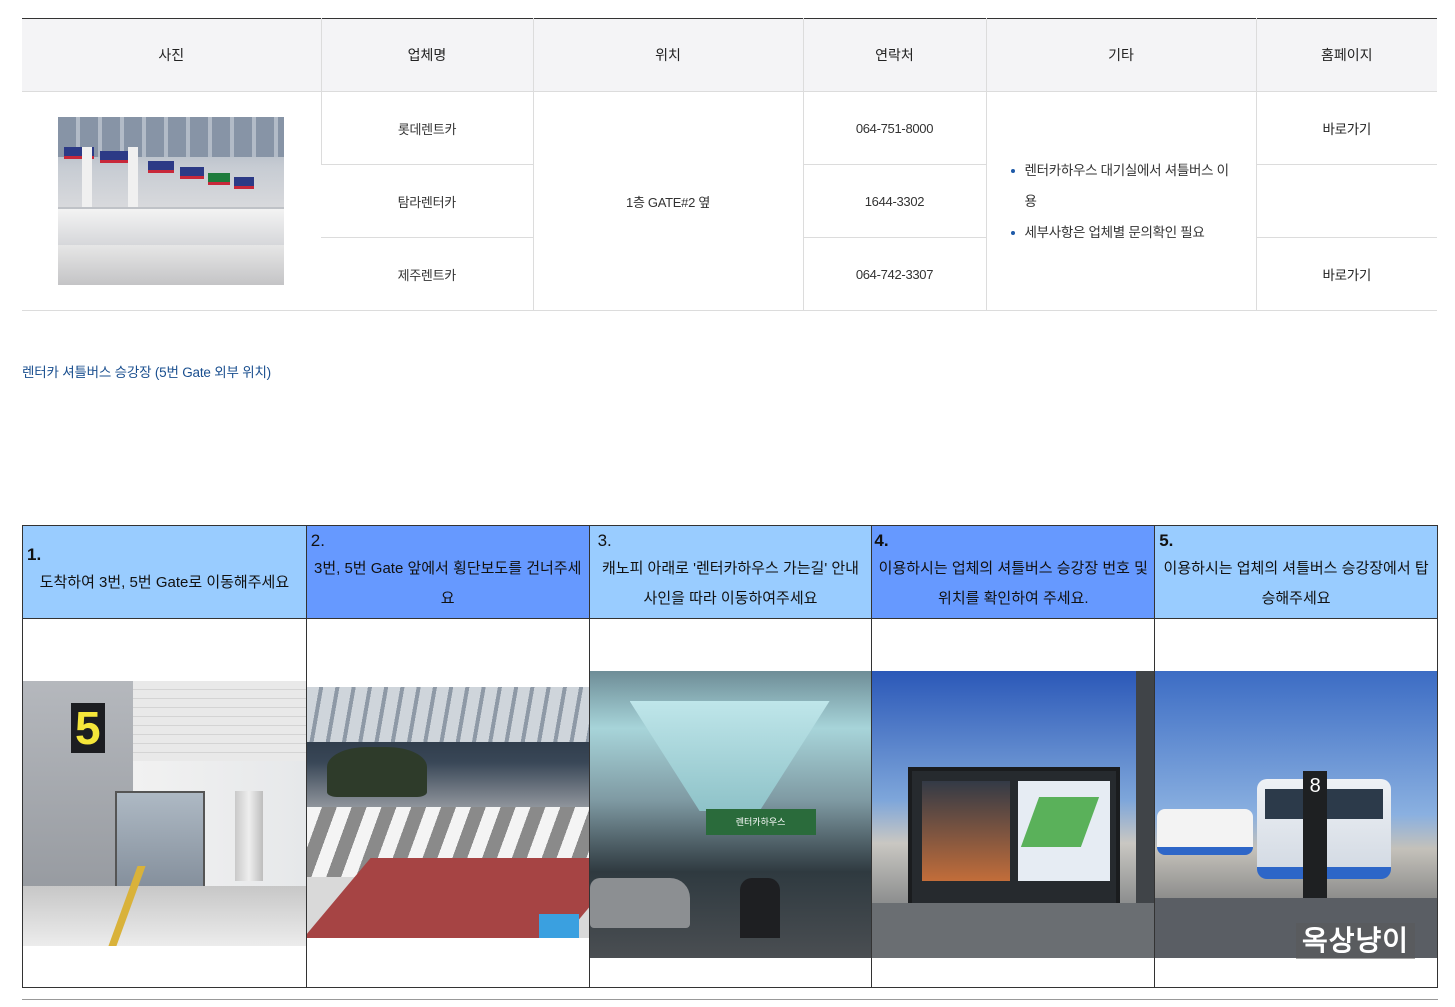  I want to click on step-text: 이용하시는 업체의 셔틀버스 승강장에서 탑승해주세요, so click(1296, 583).